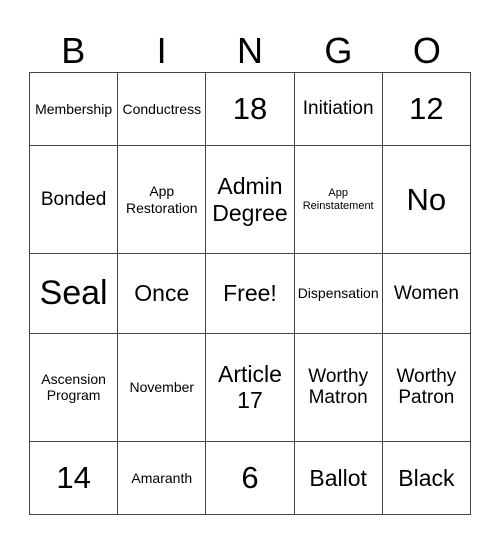  What do you see at coordinates (73, 387) in the screenshot?
I see `bingo-cell: Ascension Program` at bounding box center [73, 387].